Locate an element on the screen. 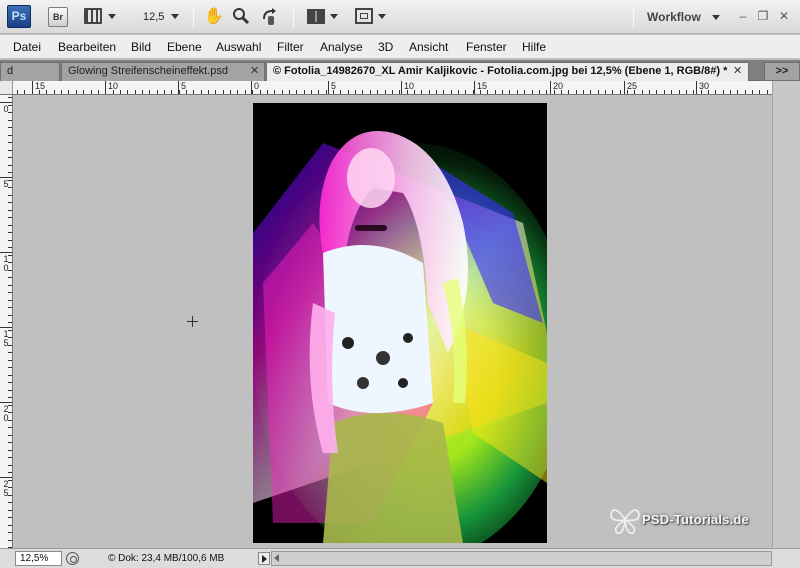 This screenshot has height=568, width=800. minimize-icon: – is located at coordinates (743, 16).